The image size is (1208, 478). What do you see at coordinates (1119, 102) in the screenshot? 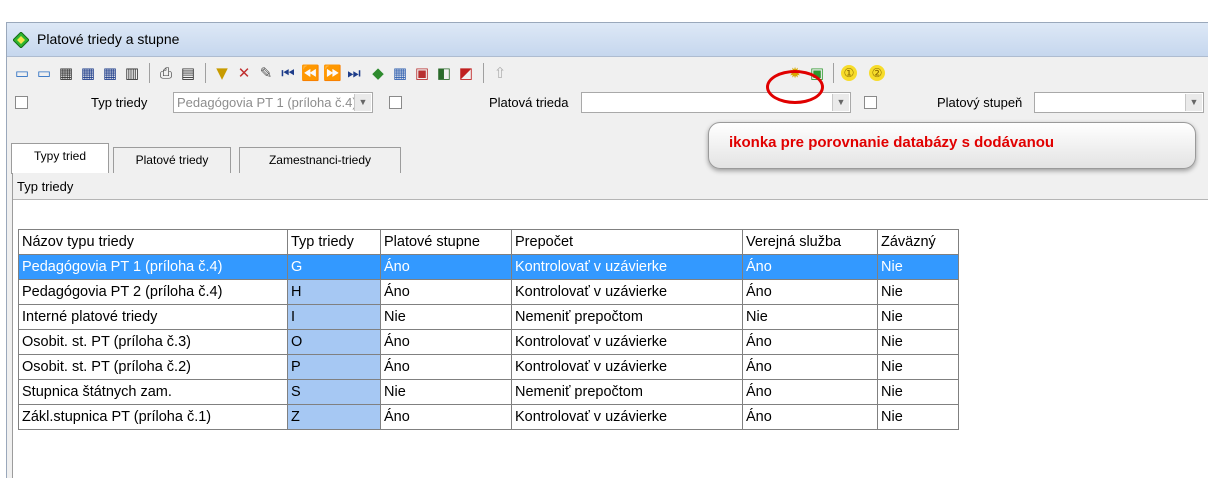
I see `platovy-stupen-combo: ▼` at bounding box center [1119, 102].